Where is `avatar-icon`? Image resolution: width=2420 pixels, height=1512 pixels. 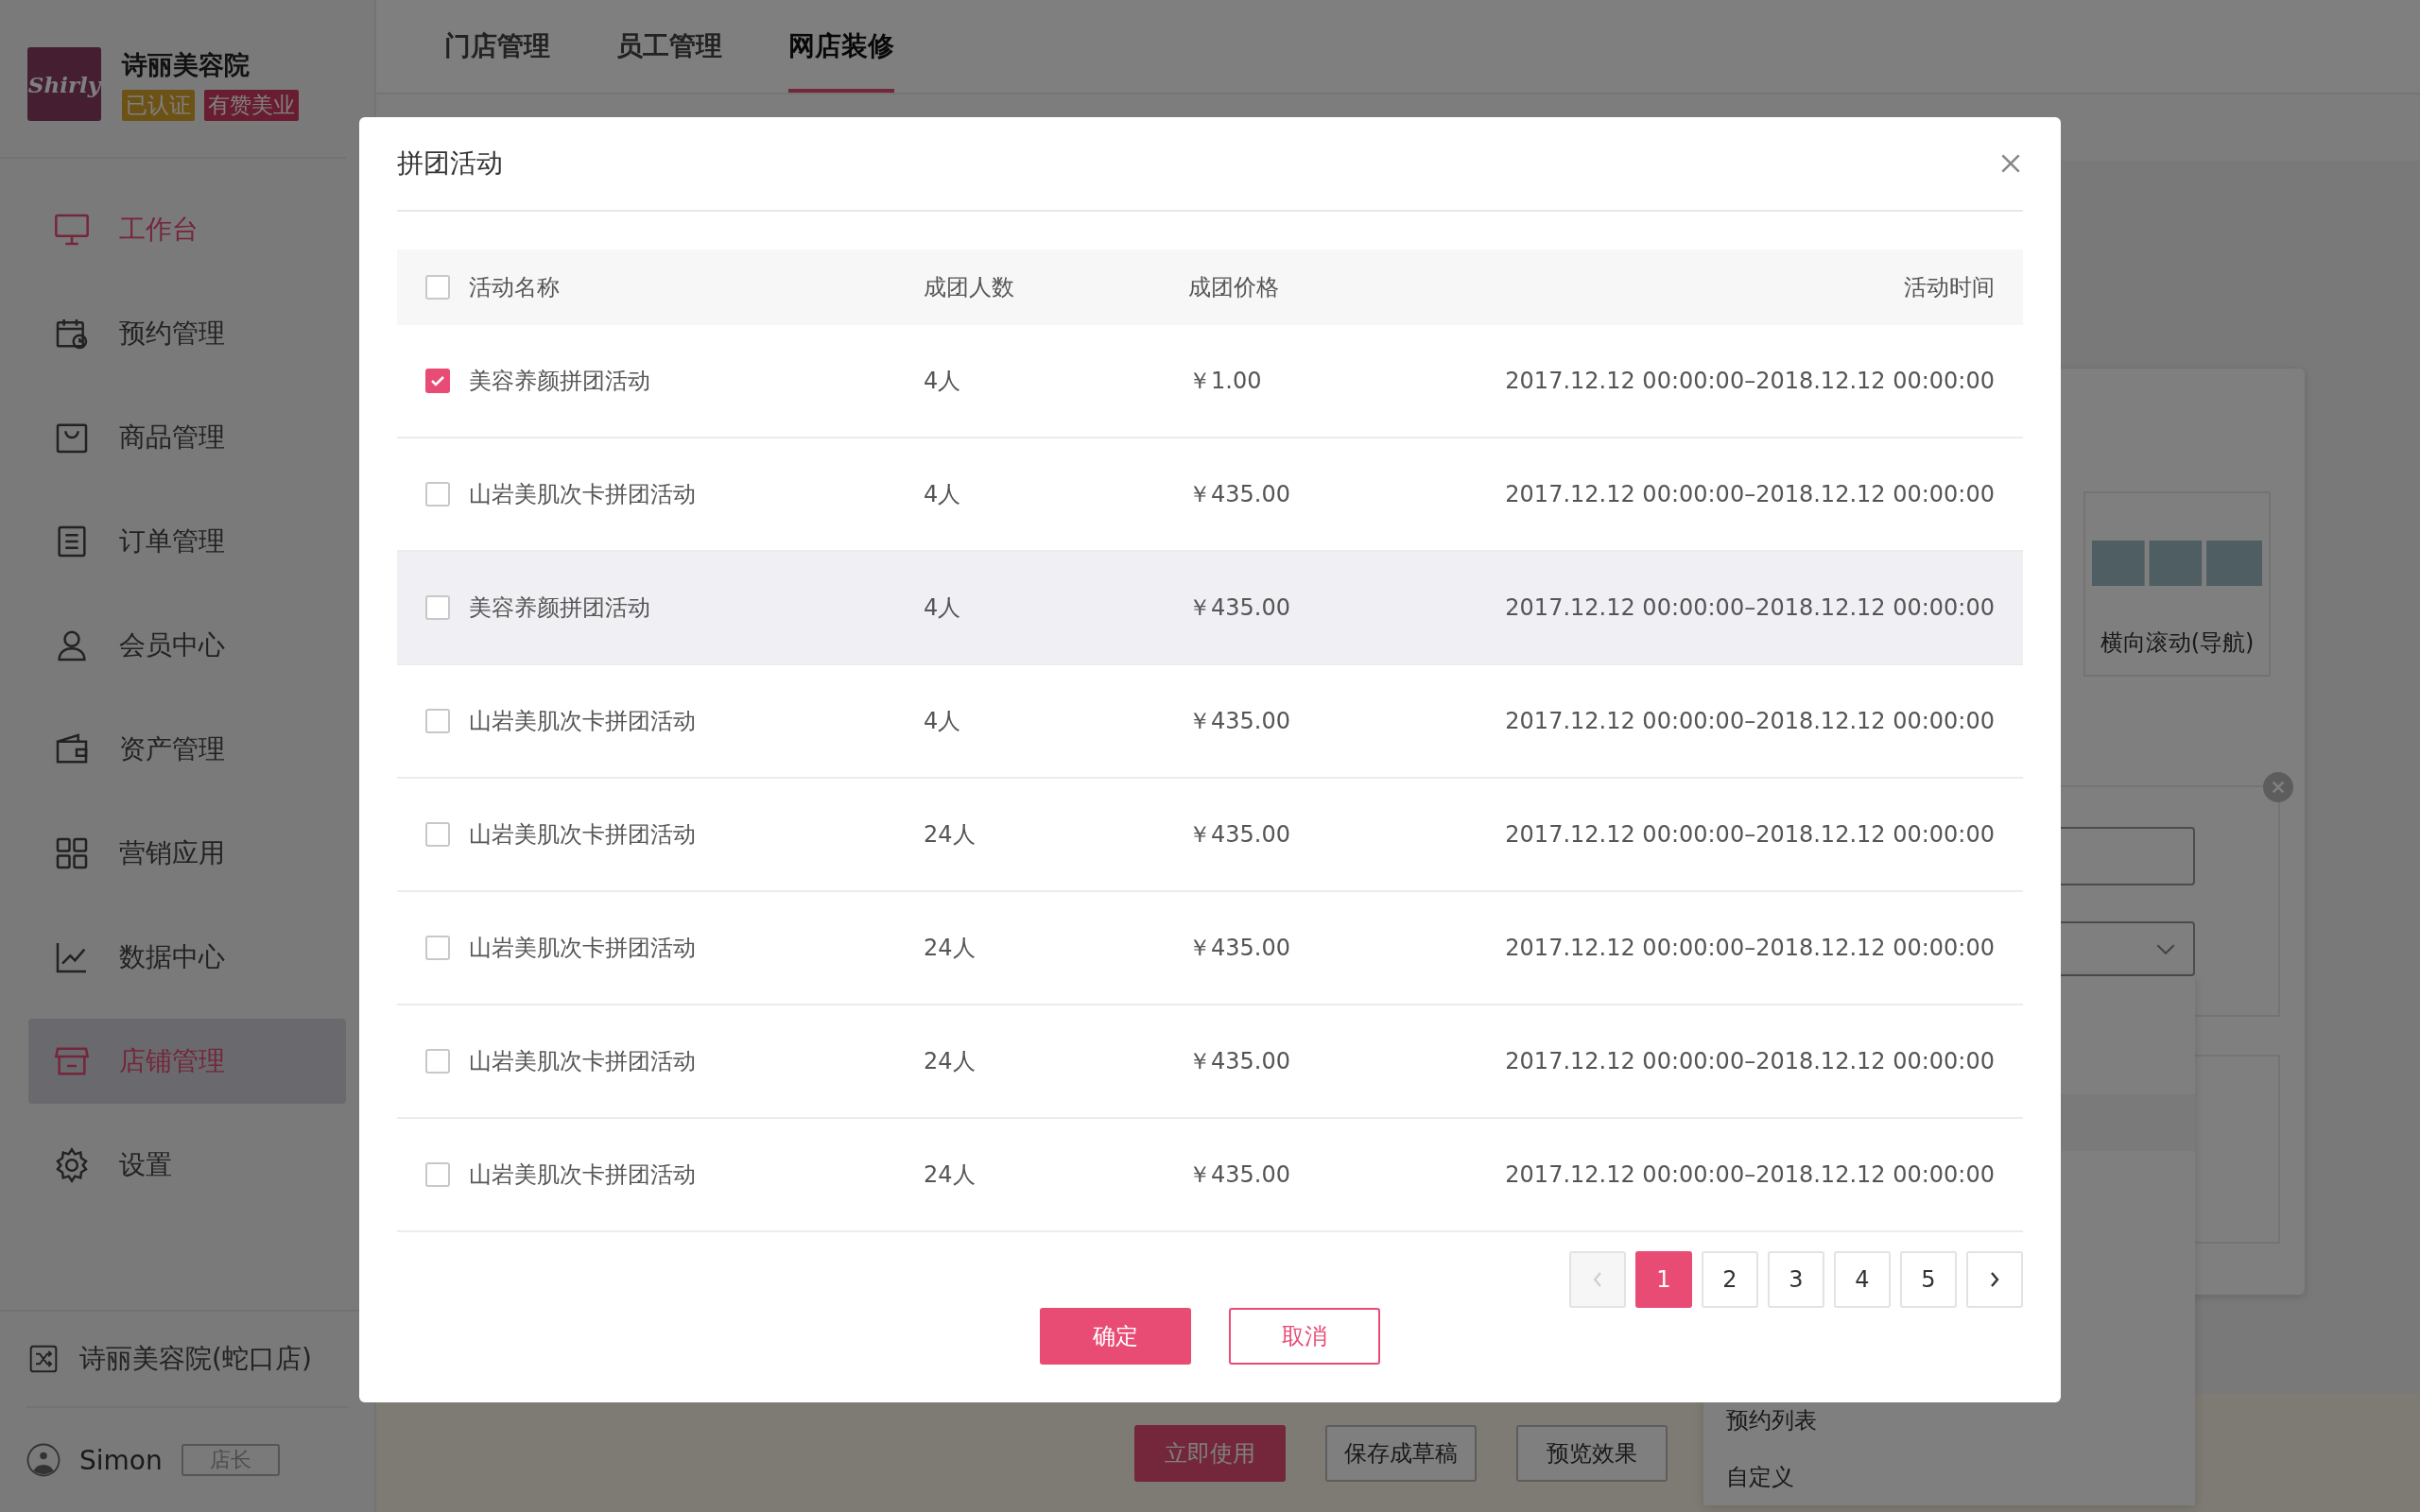 avatar-icon is located at coordinates (43, 1460).